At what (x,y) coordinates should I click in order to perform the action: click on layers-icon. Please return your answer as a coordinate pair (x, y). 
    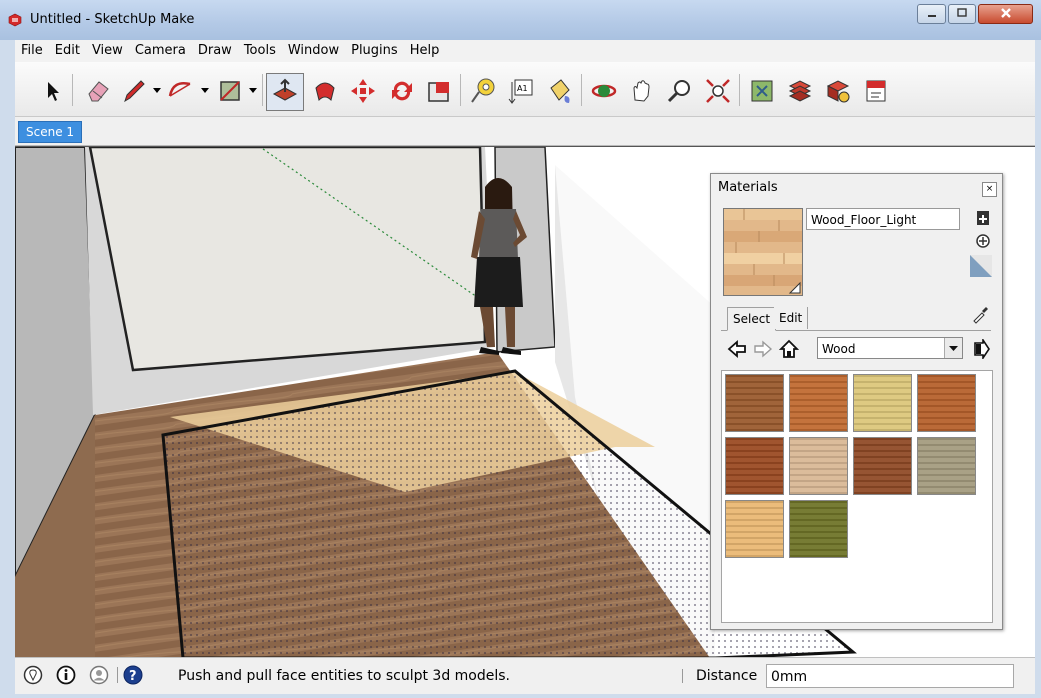
    Looking at the image, I should click on (800, 91).